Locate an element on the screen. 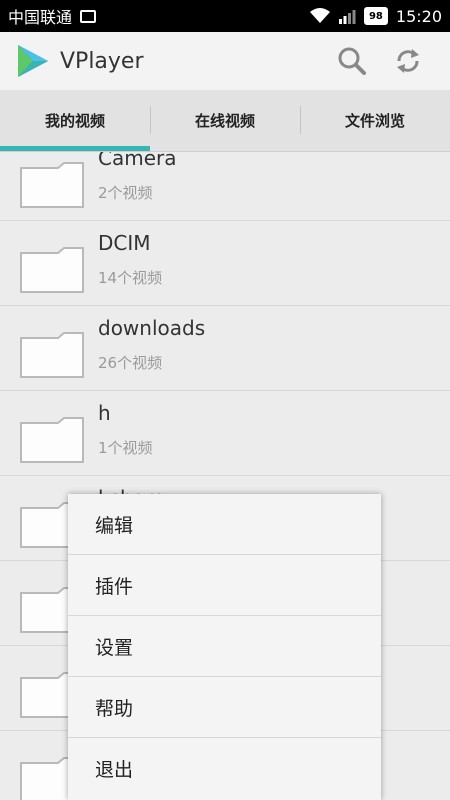 The width and height of the screenshot is (450, 800). tab-my-videos: 我的视频 is located at coordinates (75, 120).